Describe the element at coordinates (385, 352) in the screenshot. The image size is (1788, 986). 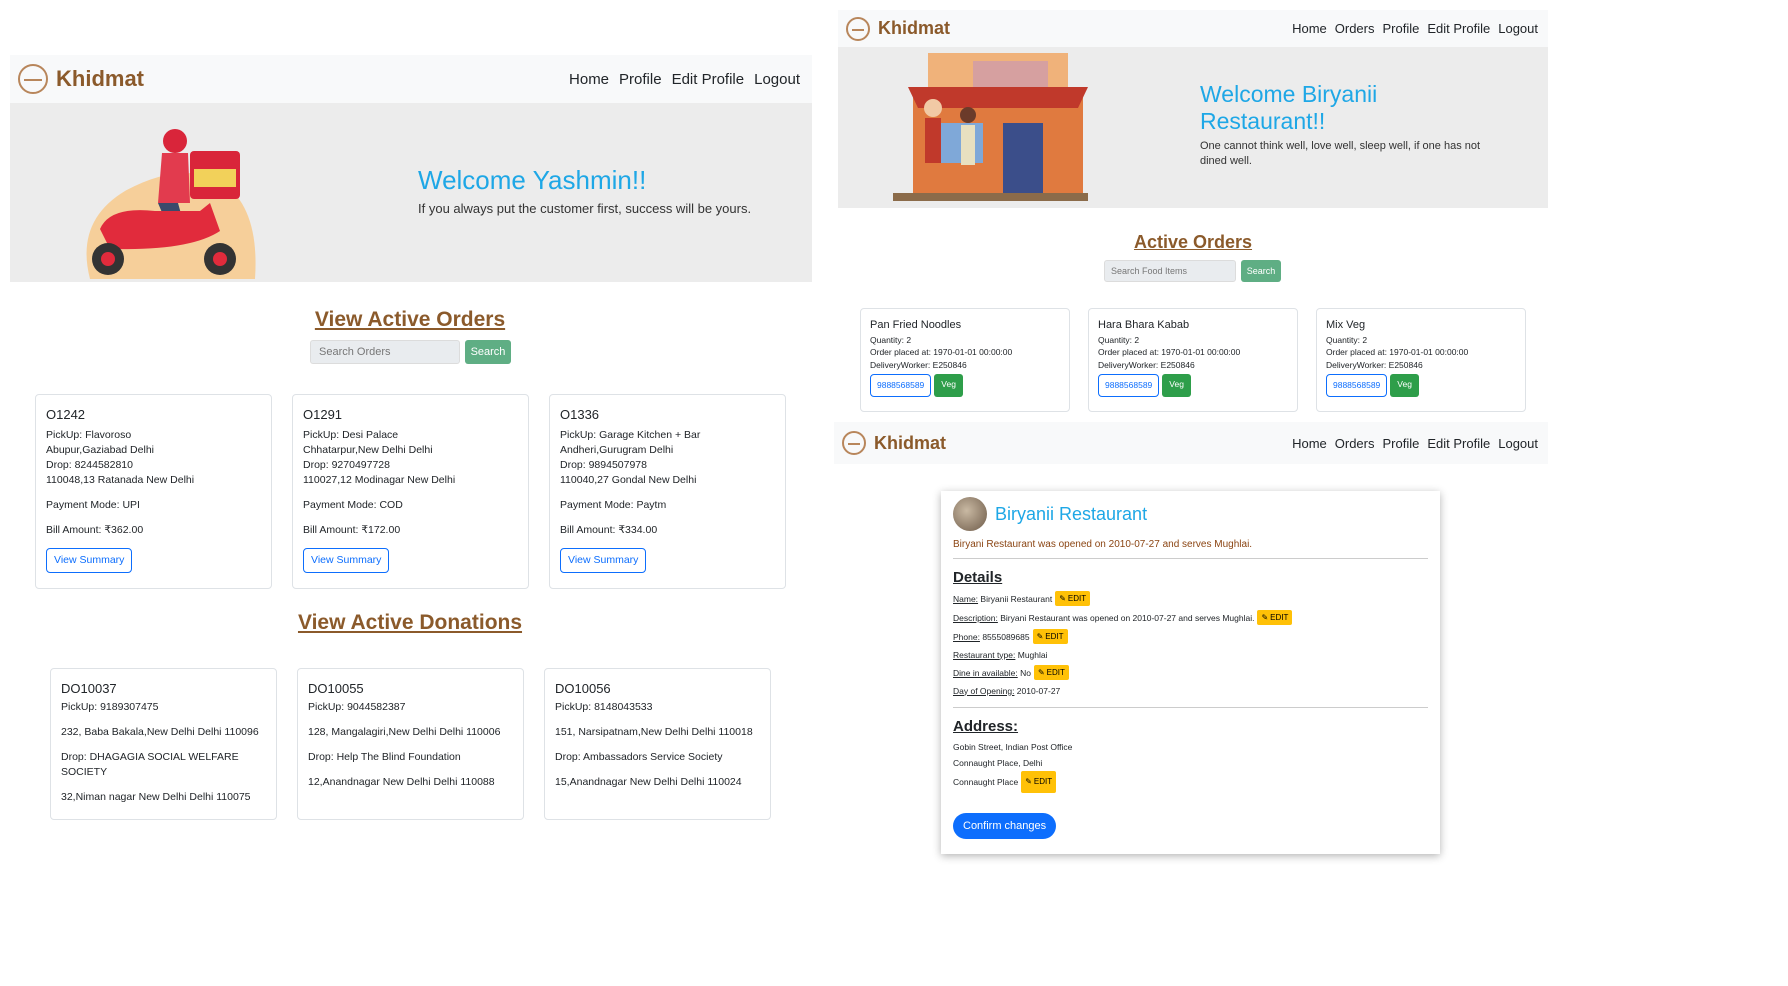
I see `search-orders-input: Search Orders` at that location.